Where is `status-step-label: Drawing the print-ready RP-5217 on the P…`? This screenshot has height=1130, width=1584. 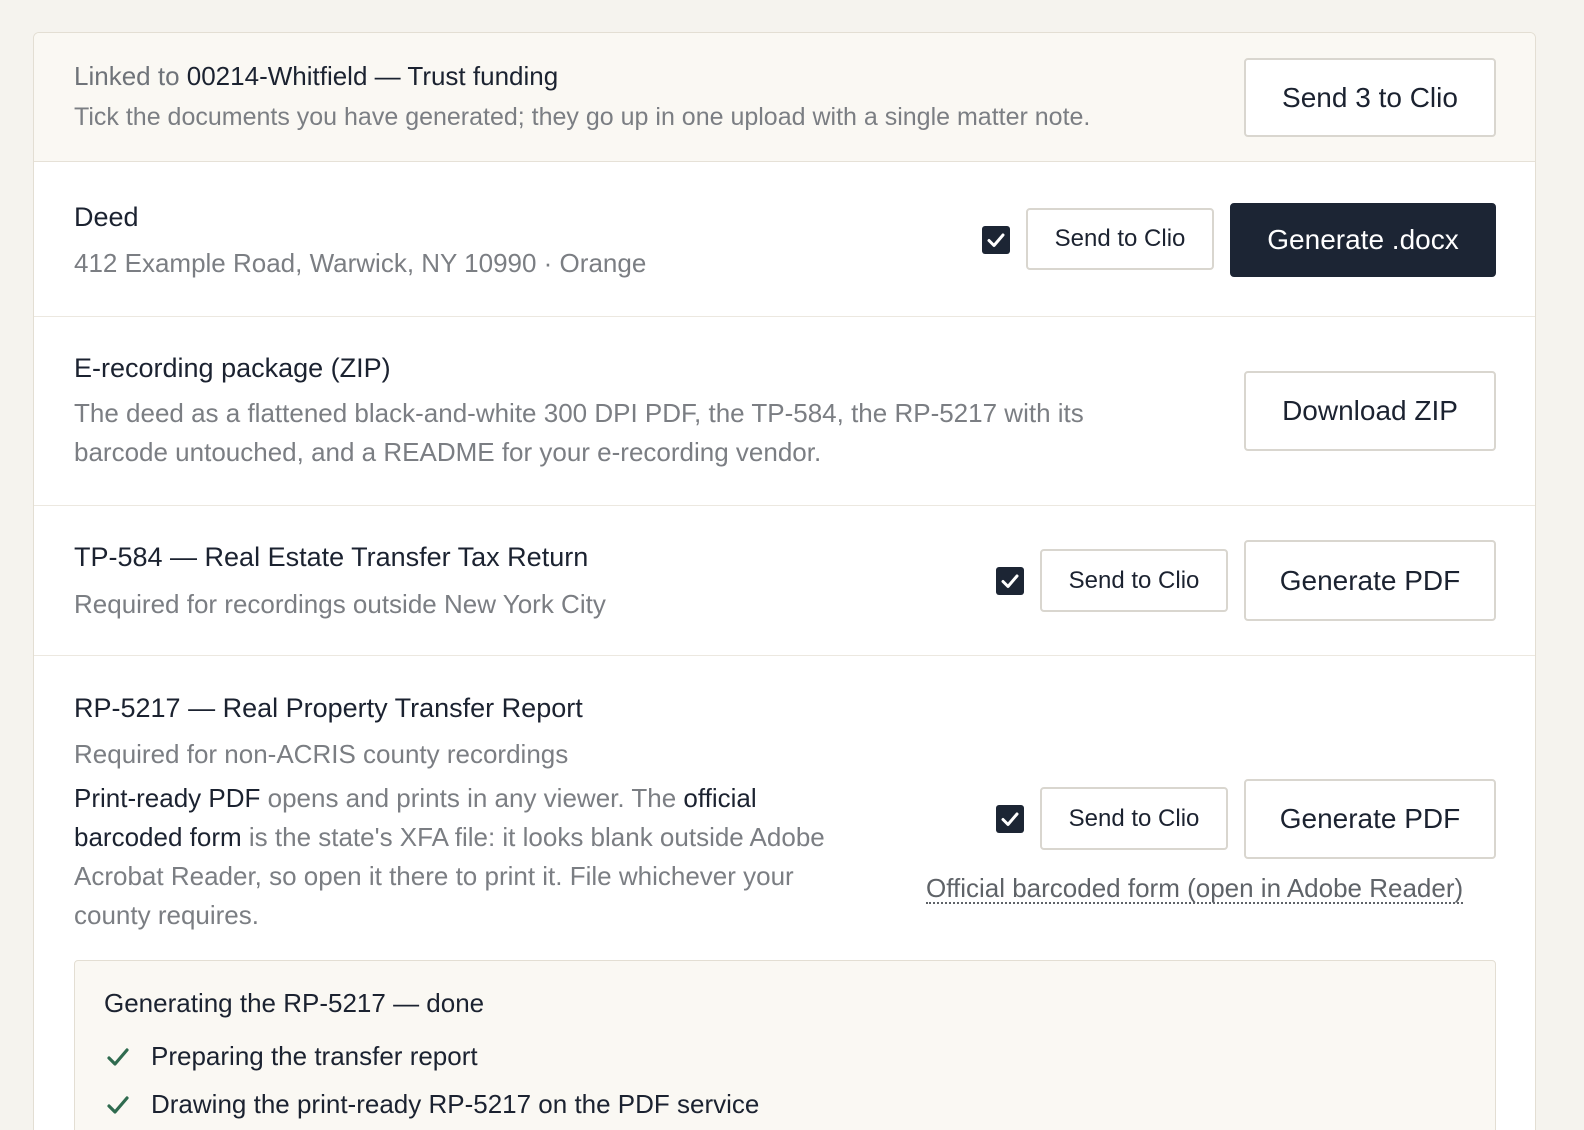 status-step-label: Drawing the print-ready RP-5217 on the P… is located at coordinates (455, 1104).